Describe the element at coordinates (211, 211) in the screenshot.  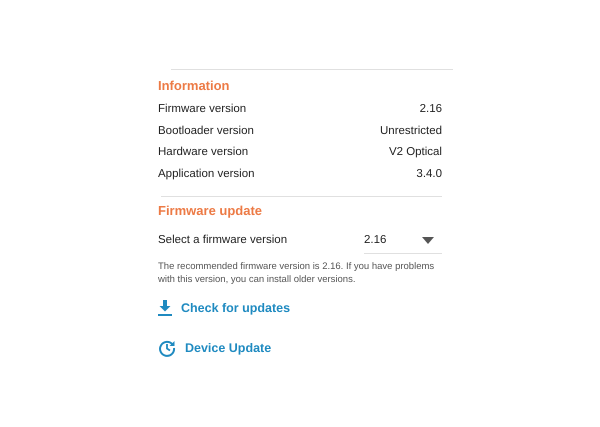
I see `section-title: Firmware update` at that location.